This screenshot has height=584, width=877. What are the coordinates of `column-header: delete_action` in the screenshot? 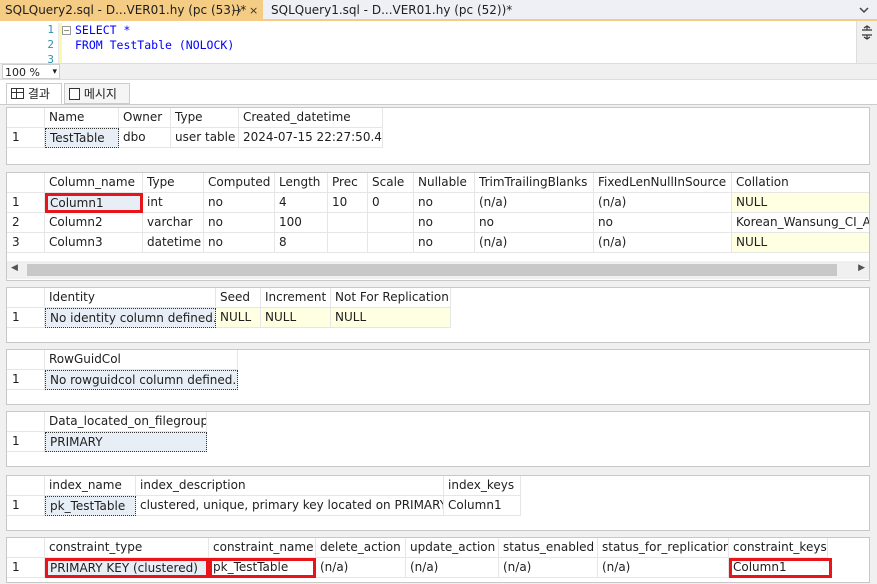 It's located at (361, 548).